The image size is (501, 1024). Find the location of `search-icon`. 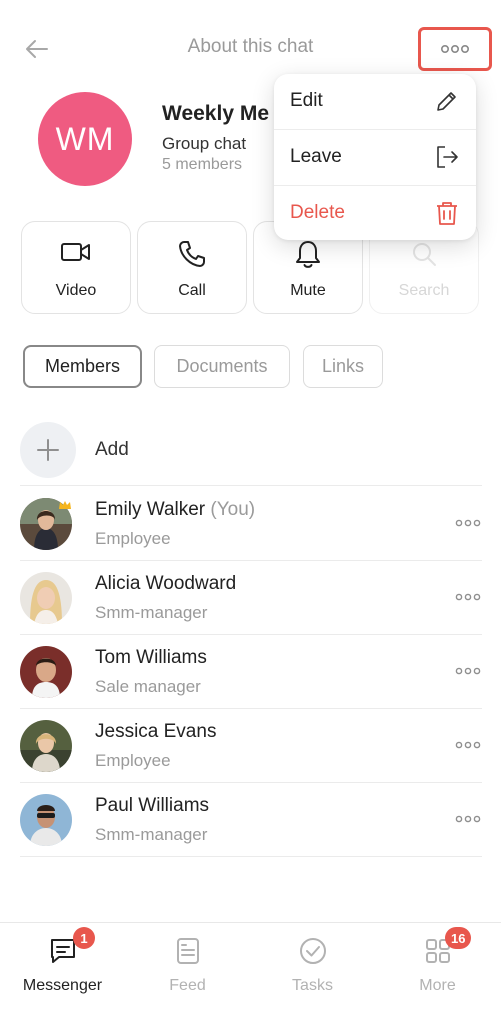

search-icon is located at coordinates (424, 254).